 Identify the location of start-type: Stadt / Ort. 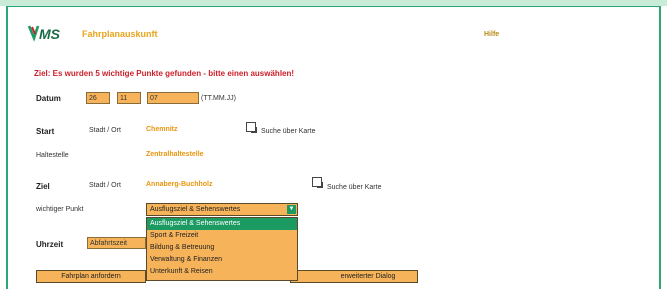
(105, 130).